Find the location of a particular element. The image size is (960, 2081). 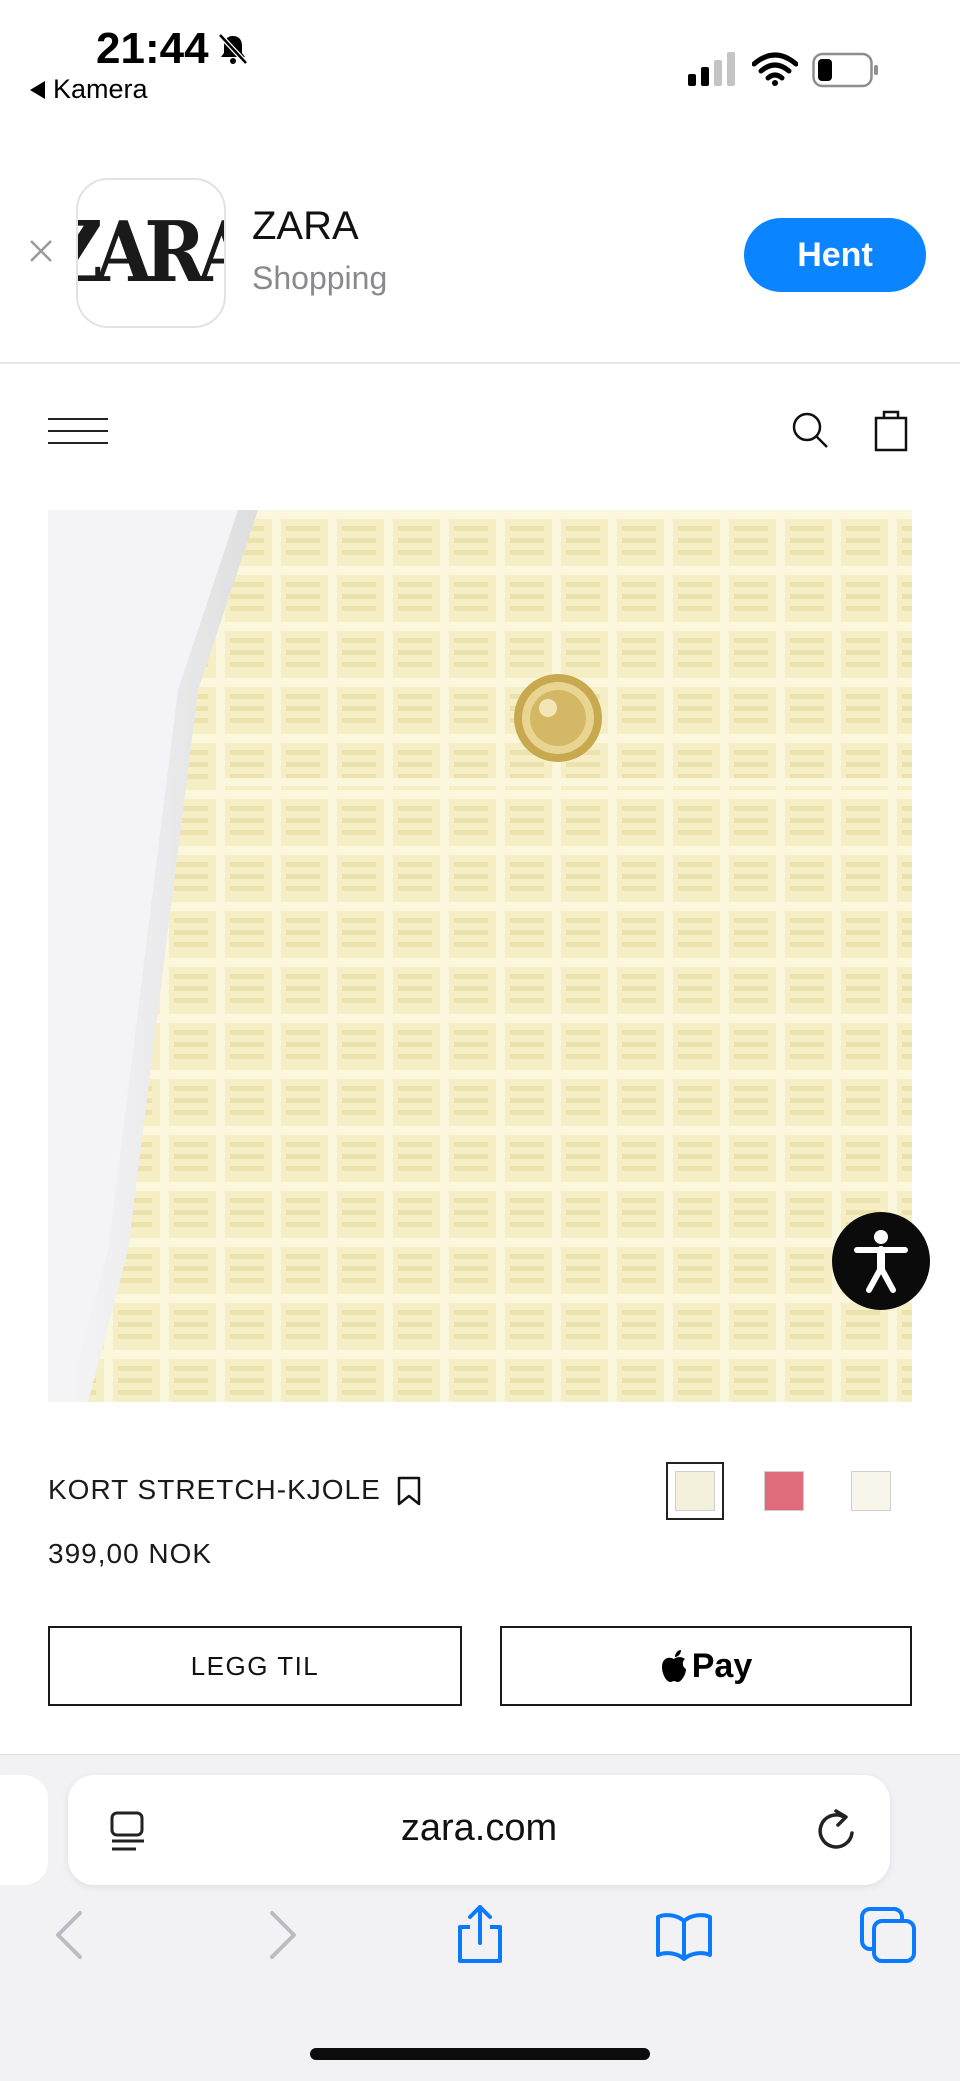

product-price: 399,00 NOK is located at coordinates (130, 1553).